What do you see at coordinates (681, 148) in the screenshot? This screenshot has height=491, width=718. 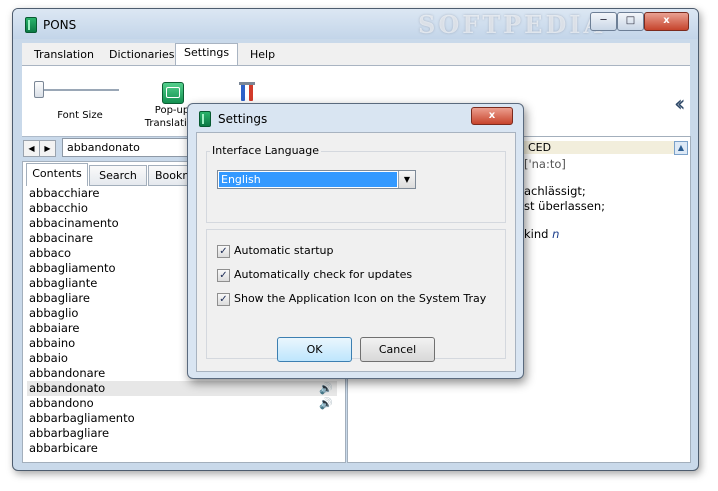 I see `scroll-up-icon: ▲` at bounding box center [681, 148].